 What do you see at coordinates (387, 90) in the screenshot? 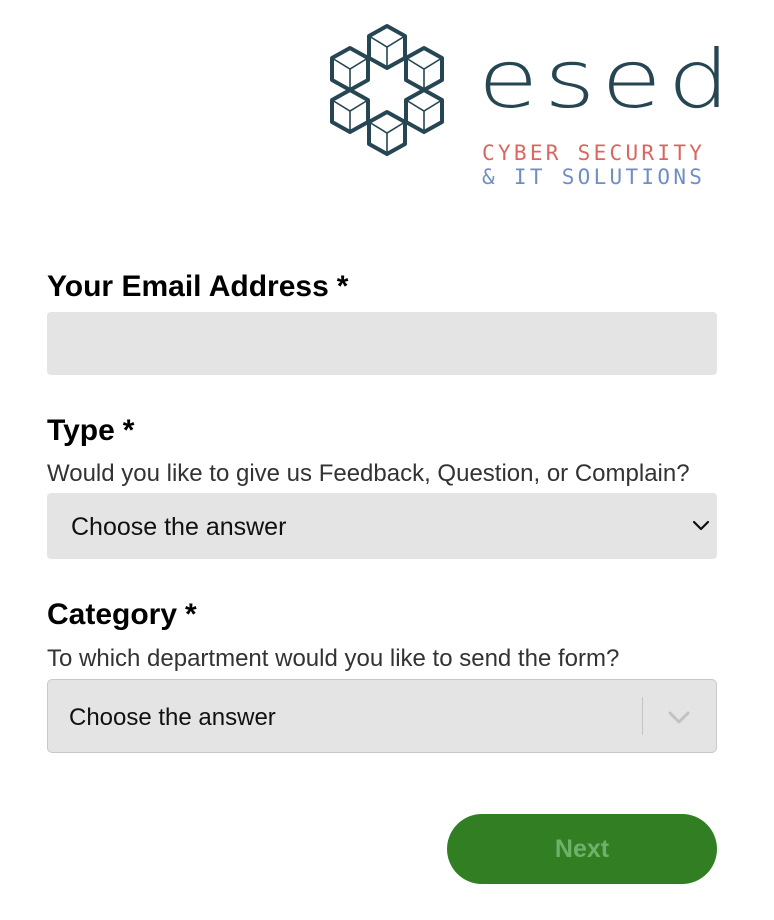
I see `hexagon-cube-cluster-icon` at bounding box center [387, 90].